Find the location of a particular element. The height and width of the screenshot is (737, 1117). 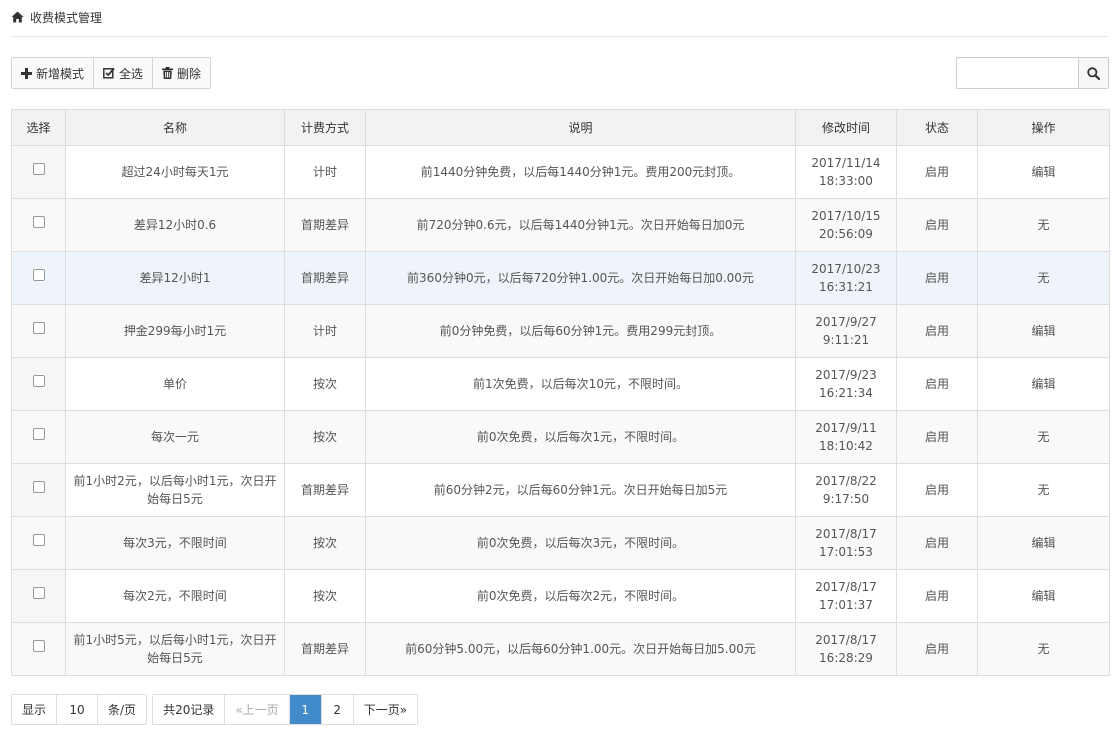

modified-clock: 17:01:37 is located at coordinates (846, 605).